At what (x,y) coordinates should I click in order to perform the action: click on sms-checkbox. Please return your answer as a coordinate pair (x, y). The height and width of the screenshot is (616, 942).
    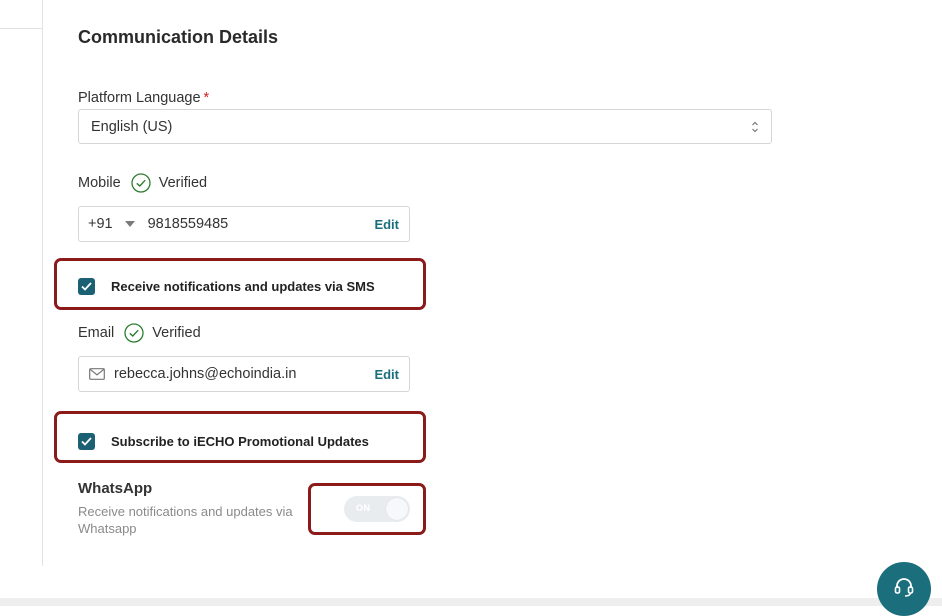
    Looking at the image, I should click on (86, 286).